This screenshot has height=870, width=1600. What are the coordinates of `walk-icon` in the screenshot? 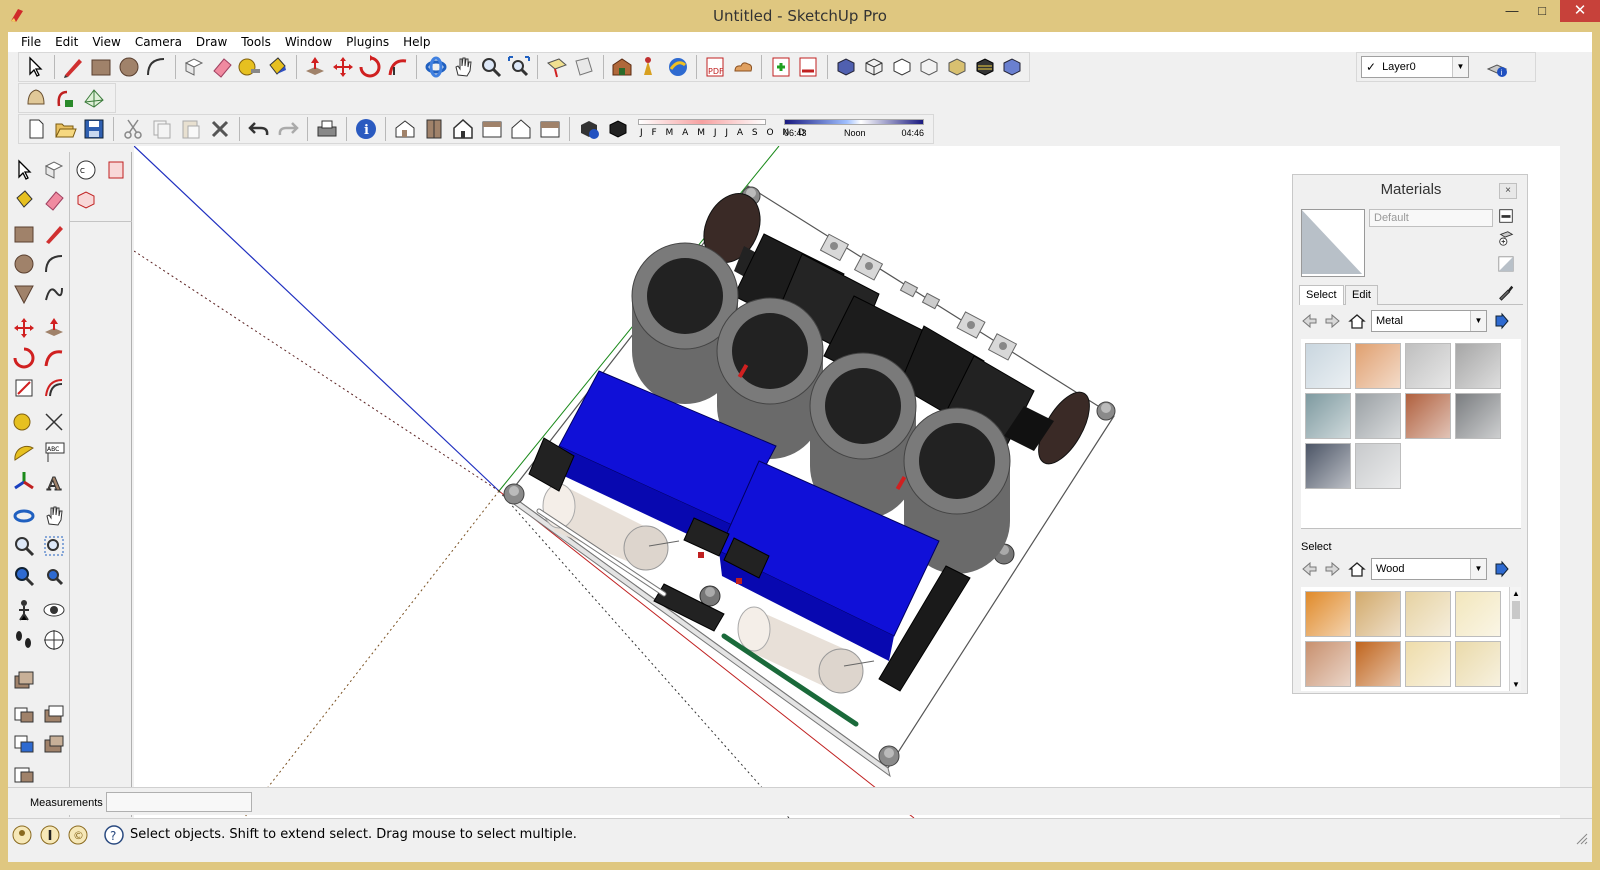 It's located at (24, 640).